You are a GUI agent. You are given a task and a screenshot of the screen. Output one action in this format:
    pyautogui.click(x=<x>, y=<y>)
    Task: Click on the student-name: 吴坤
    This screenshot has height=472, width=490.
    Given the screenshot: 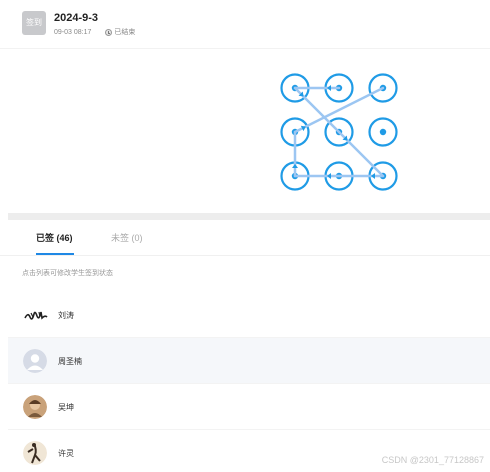 What is the action you would take?
    pyautogui.click(x=66, y=407)
    